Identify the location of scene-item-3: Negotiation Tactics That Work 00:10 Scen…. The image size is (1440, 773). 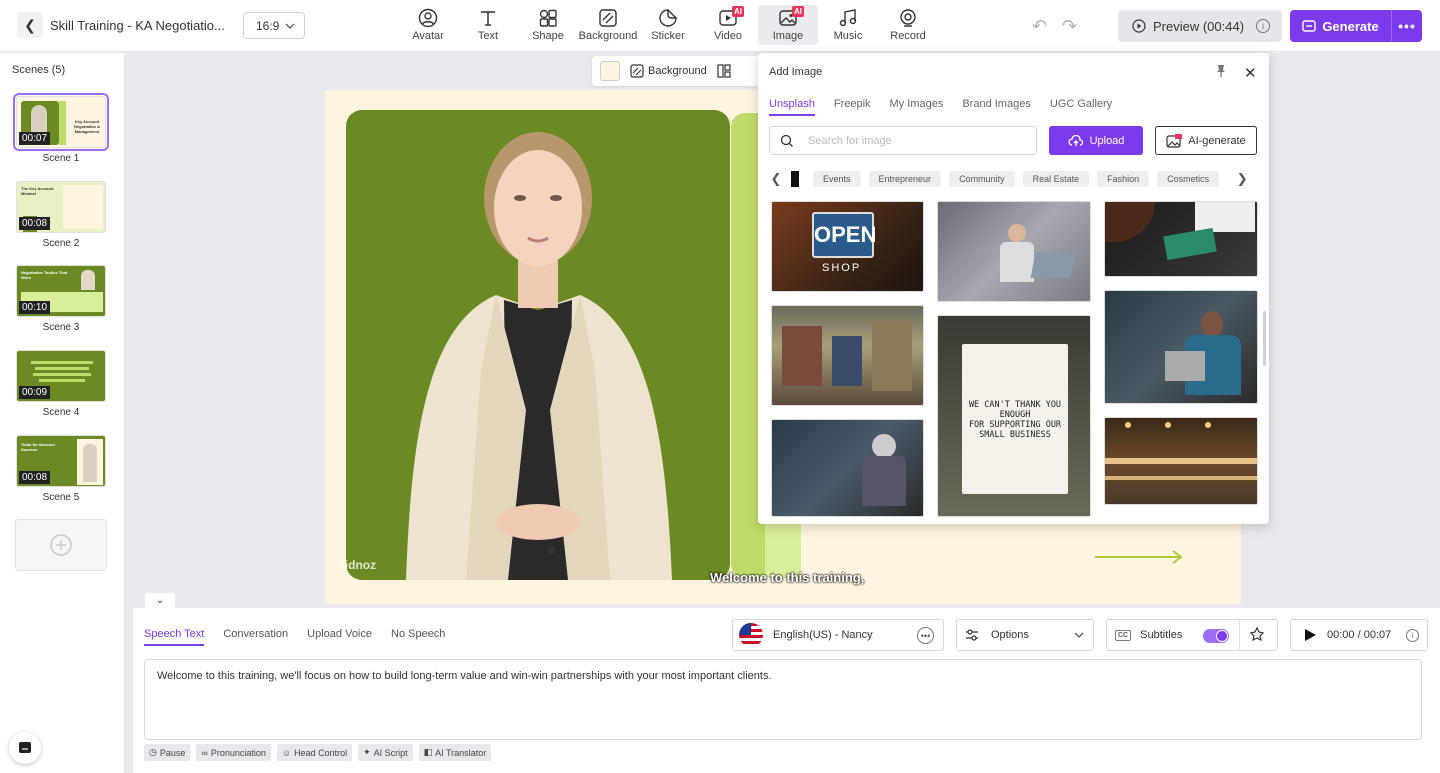
(61, 299).